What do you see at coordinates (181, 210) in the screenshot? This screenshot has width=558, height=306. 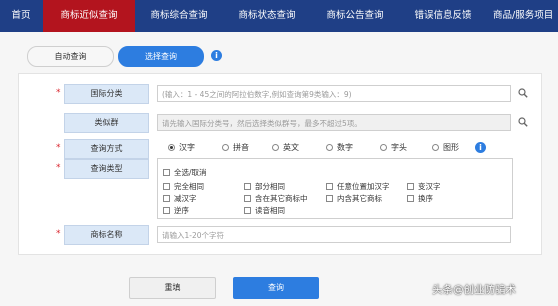 I see `checkbox-label: 逆序` at bounding box center [181, 210].